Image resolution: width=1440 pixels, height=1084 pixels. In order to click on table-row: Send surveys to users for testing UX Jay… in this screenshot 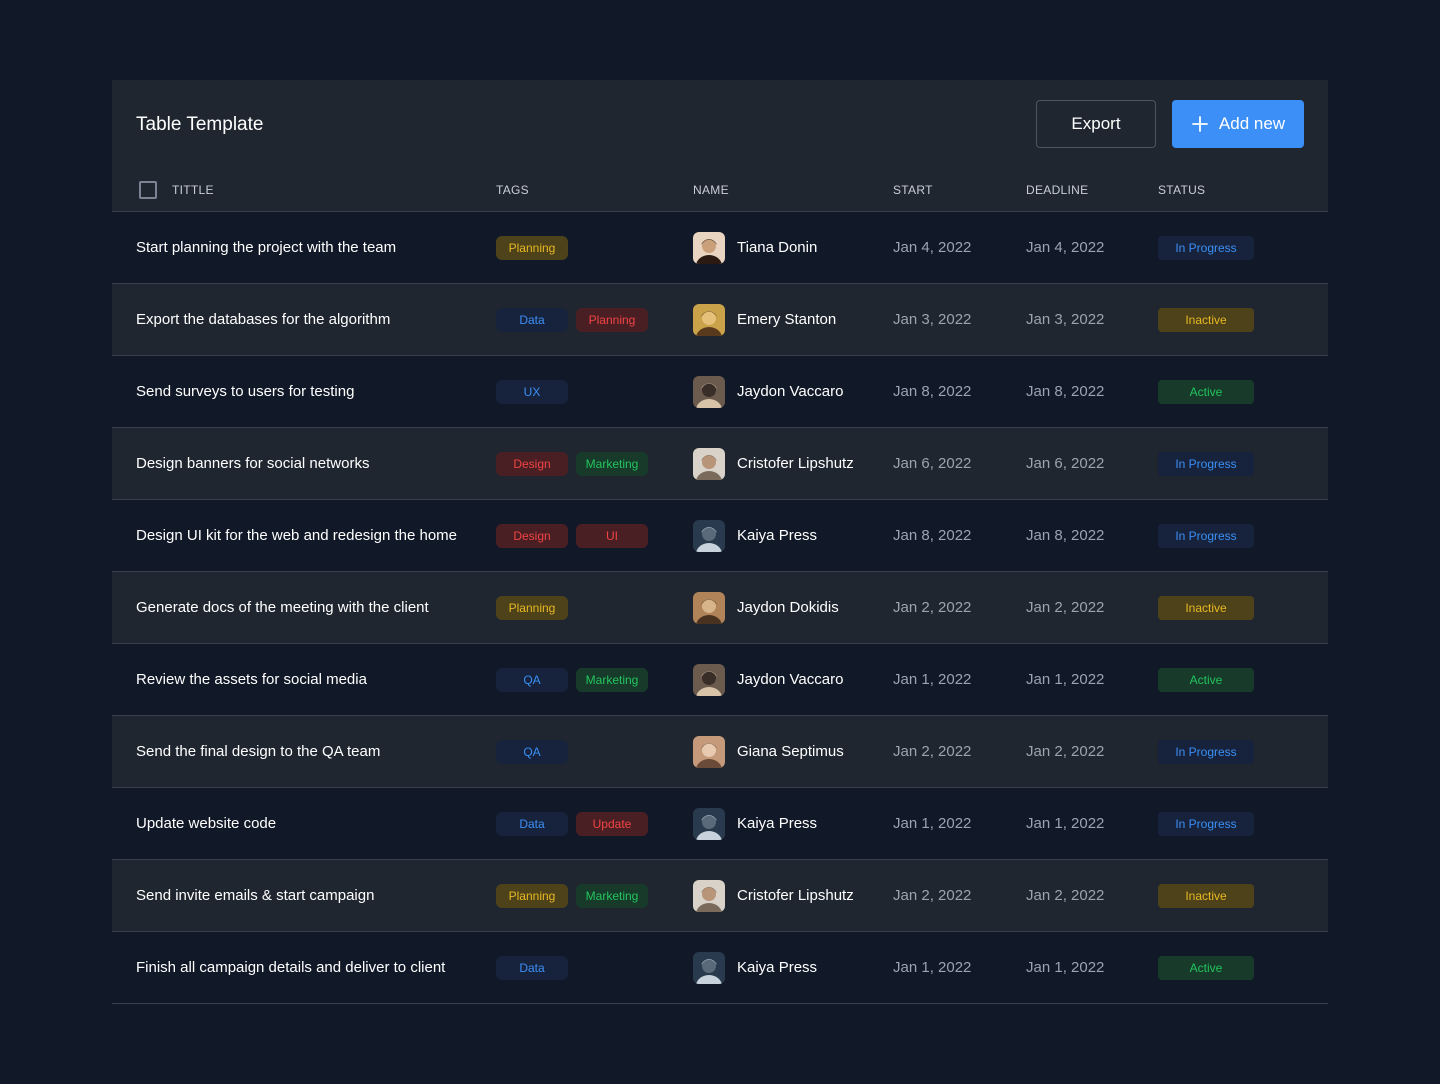, I will do `click(720, 392)`.